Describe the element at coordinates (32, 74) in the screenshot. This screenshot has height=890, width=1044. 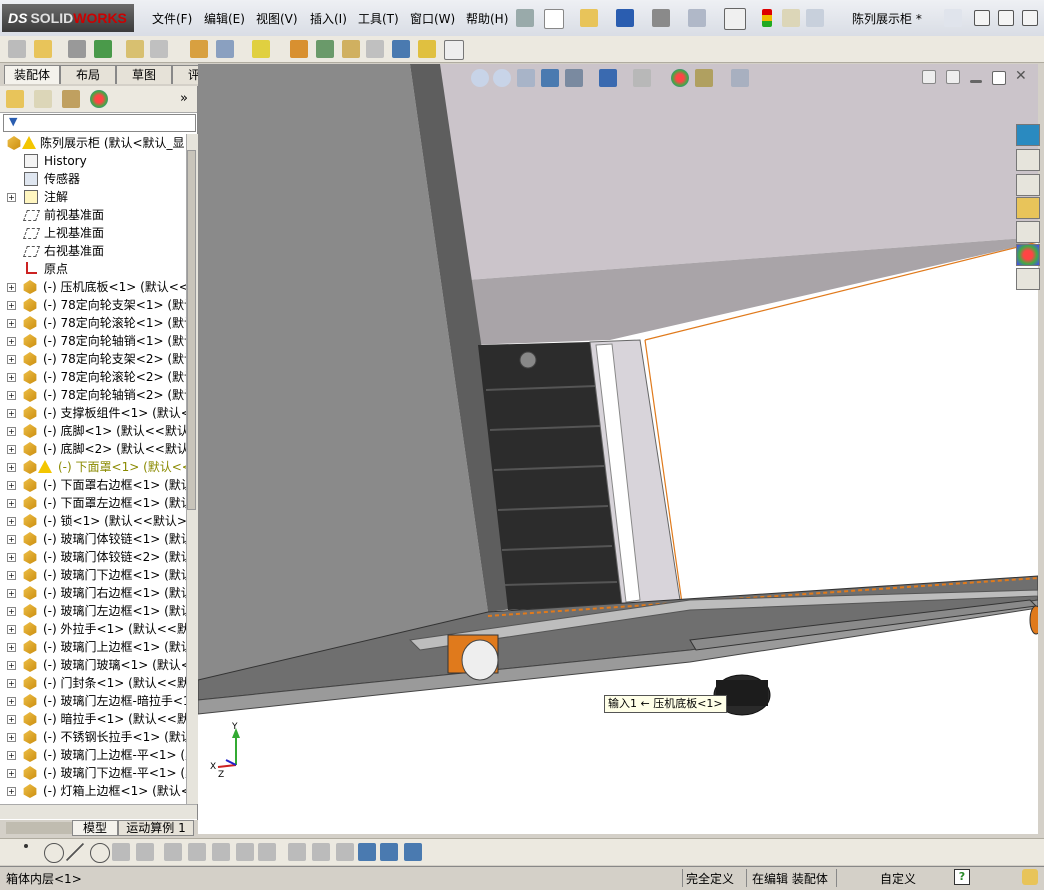
I see `tab-assembly: 装配体` at that location.